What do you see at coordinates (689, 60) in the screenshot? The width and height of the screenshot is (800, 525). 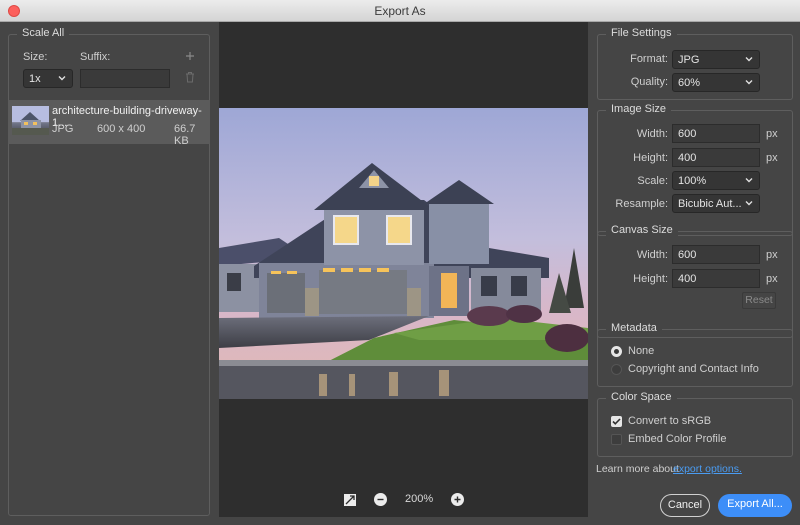 I see `format-select-value: JPG` at bounding box center [689, 60].